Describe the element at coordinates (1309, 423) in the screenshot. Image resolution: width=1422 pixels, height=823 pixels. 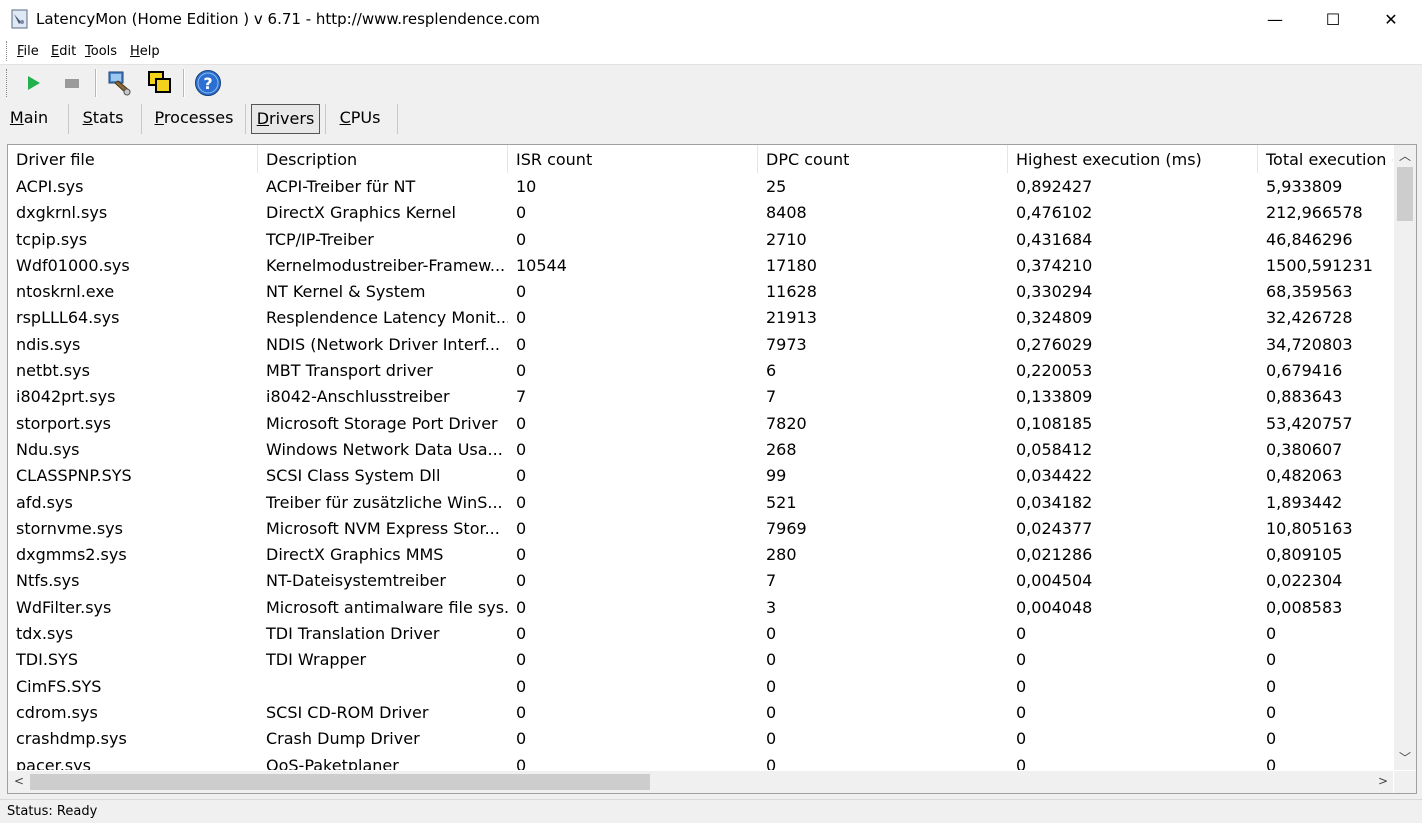
I see `cell-total-execution: 53,420757` at that location.